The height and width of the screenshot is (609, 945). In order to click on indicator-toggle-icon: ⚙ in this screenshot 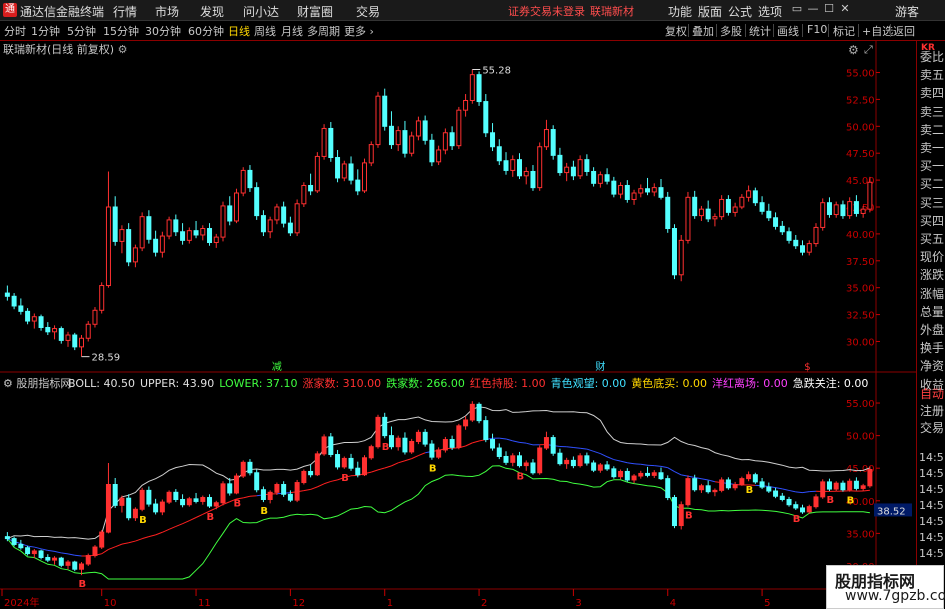, I will do `click(8, 383)`.